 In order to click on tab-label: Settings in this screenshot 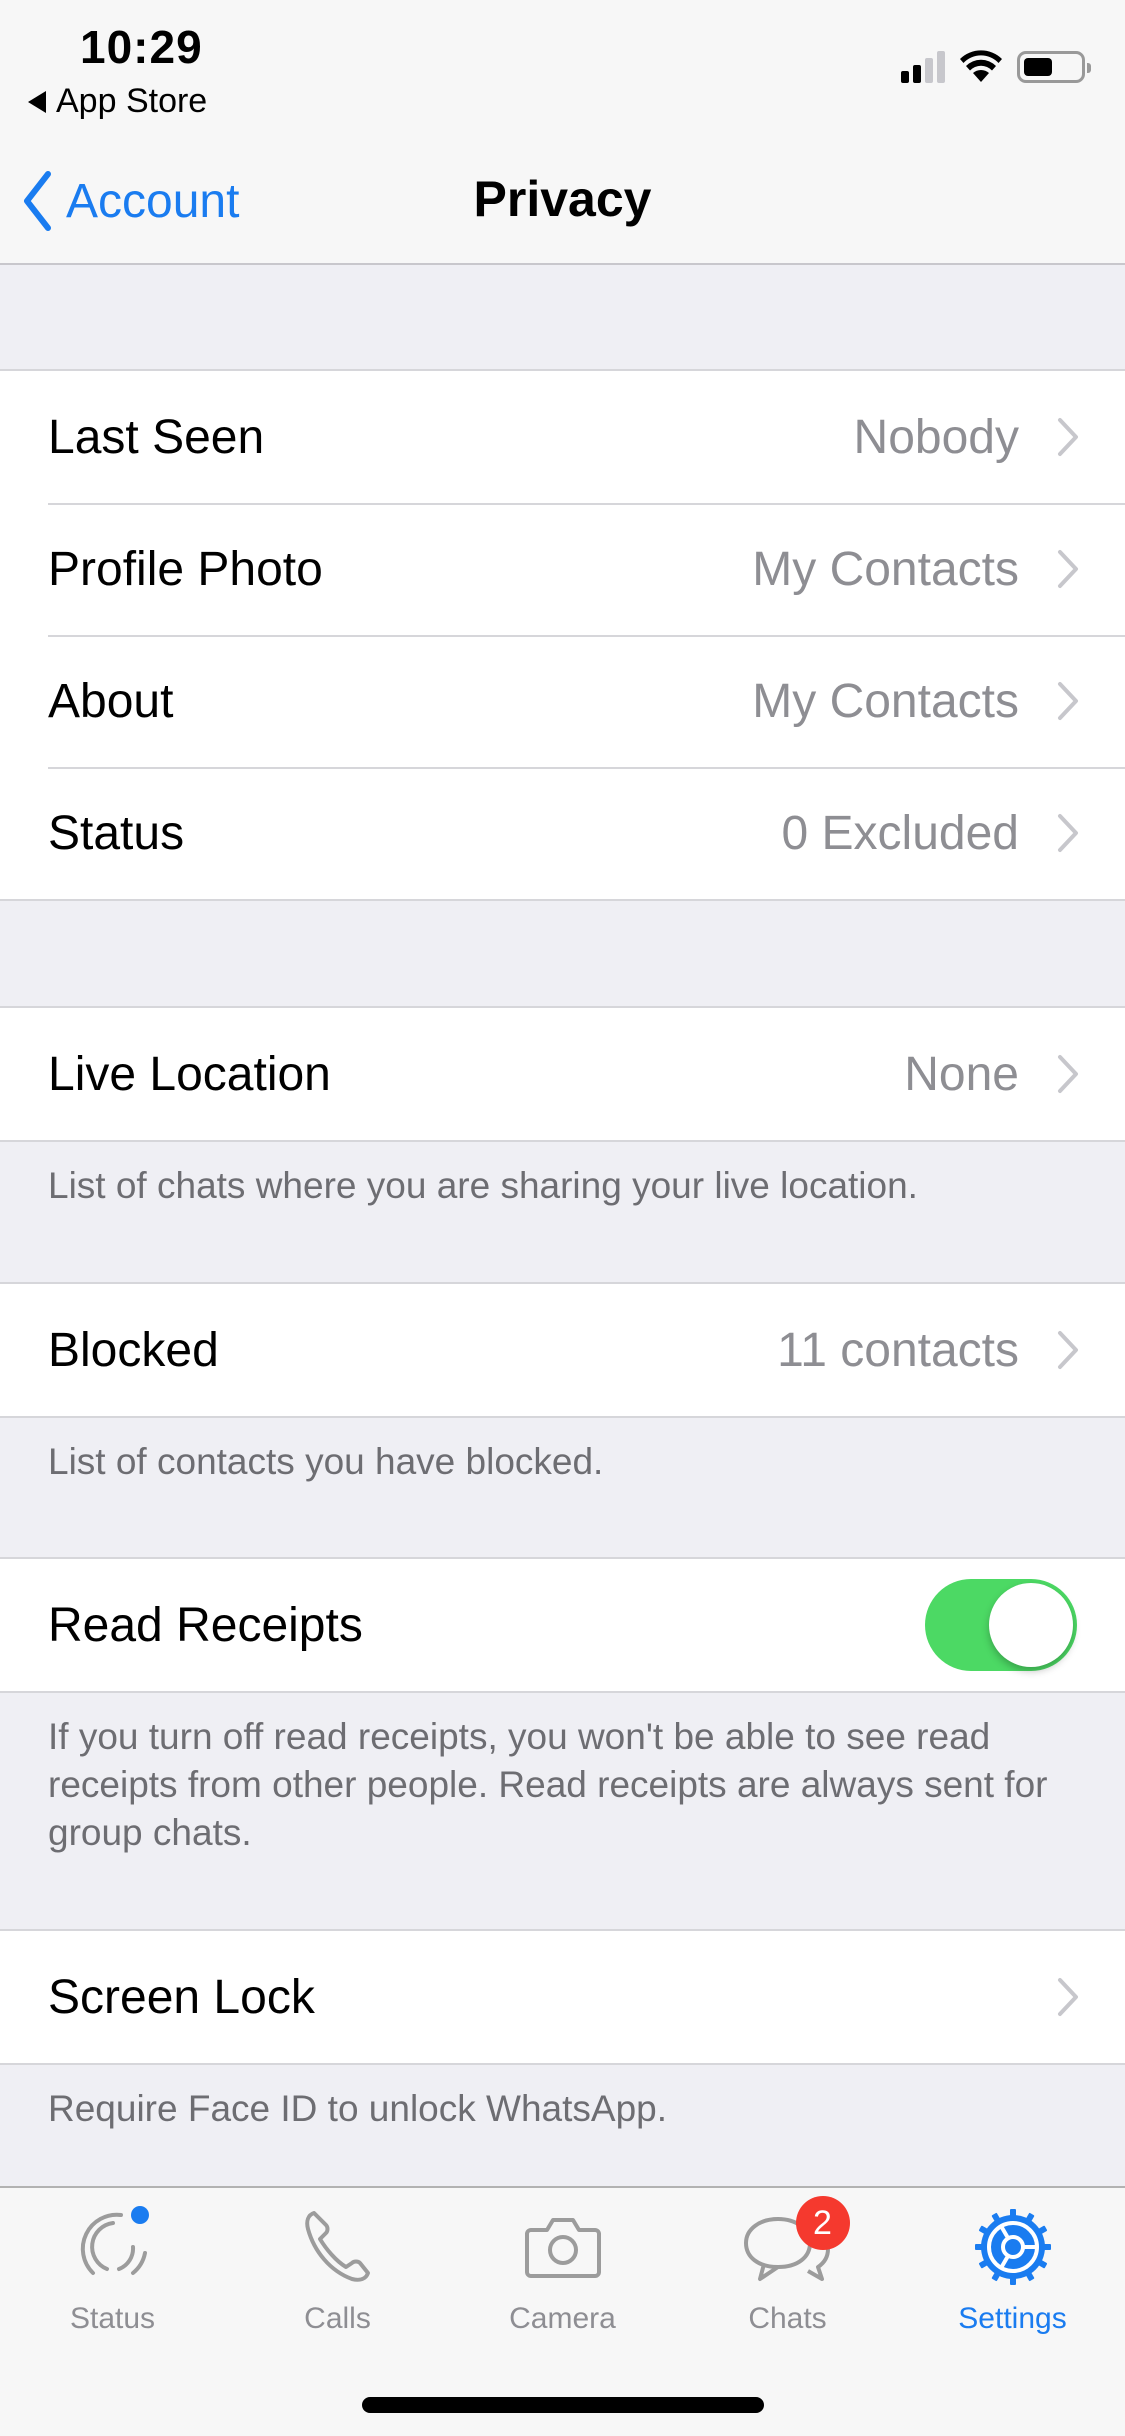, I will do `click(1012, 2318)`.